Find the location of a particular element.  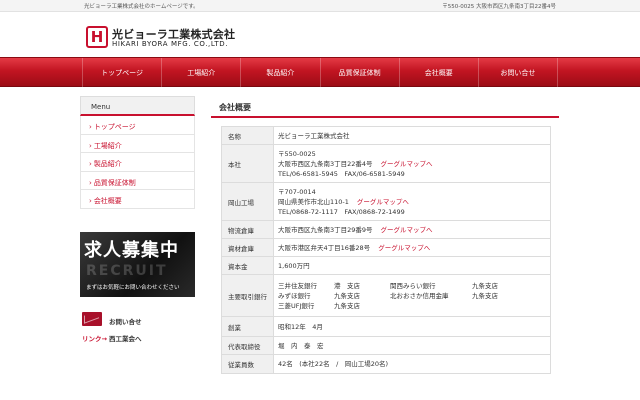

row-label: 本社 is located at coordinates (248, 163).